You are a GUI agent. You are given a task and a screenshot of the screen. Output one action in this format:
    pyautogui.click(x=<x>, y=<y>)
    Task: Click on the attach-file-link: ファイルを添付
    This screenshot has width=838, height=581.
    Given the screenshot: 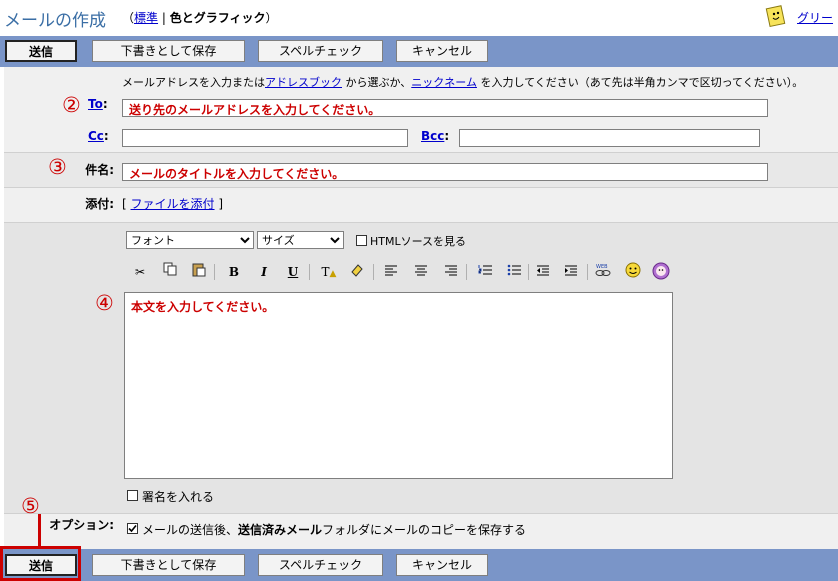 What is the action you would take?
    pyautogui.click(x=173, y=204)
    